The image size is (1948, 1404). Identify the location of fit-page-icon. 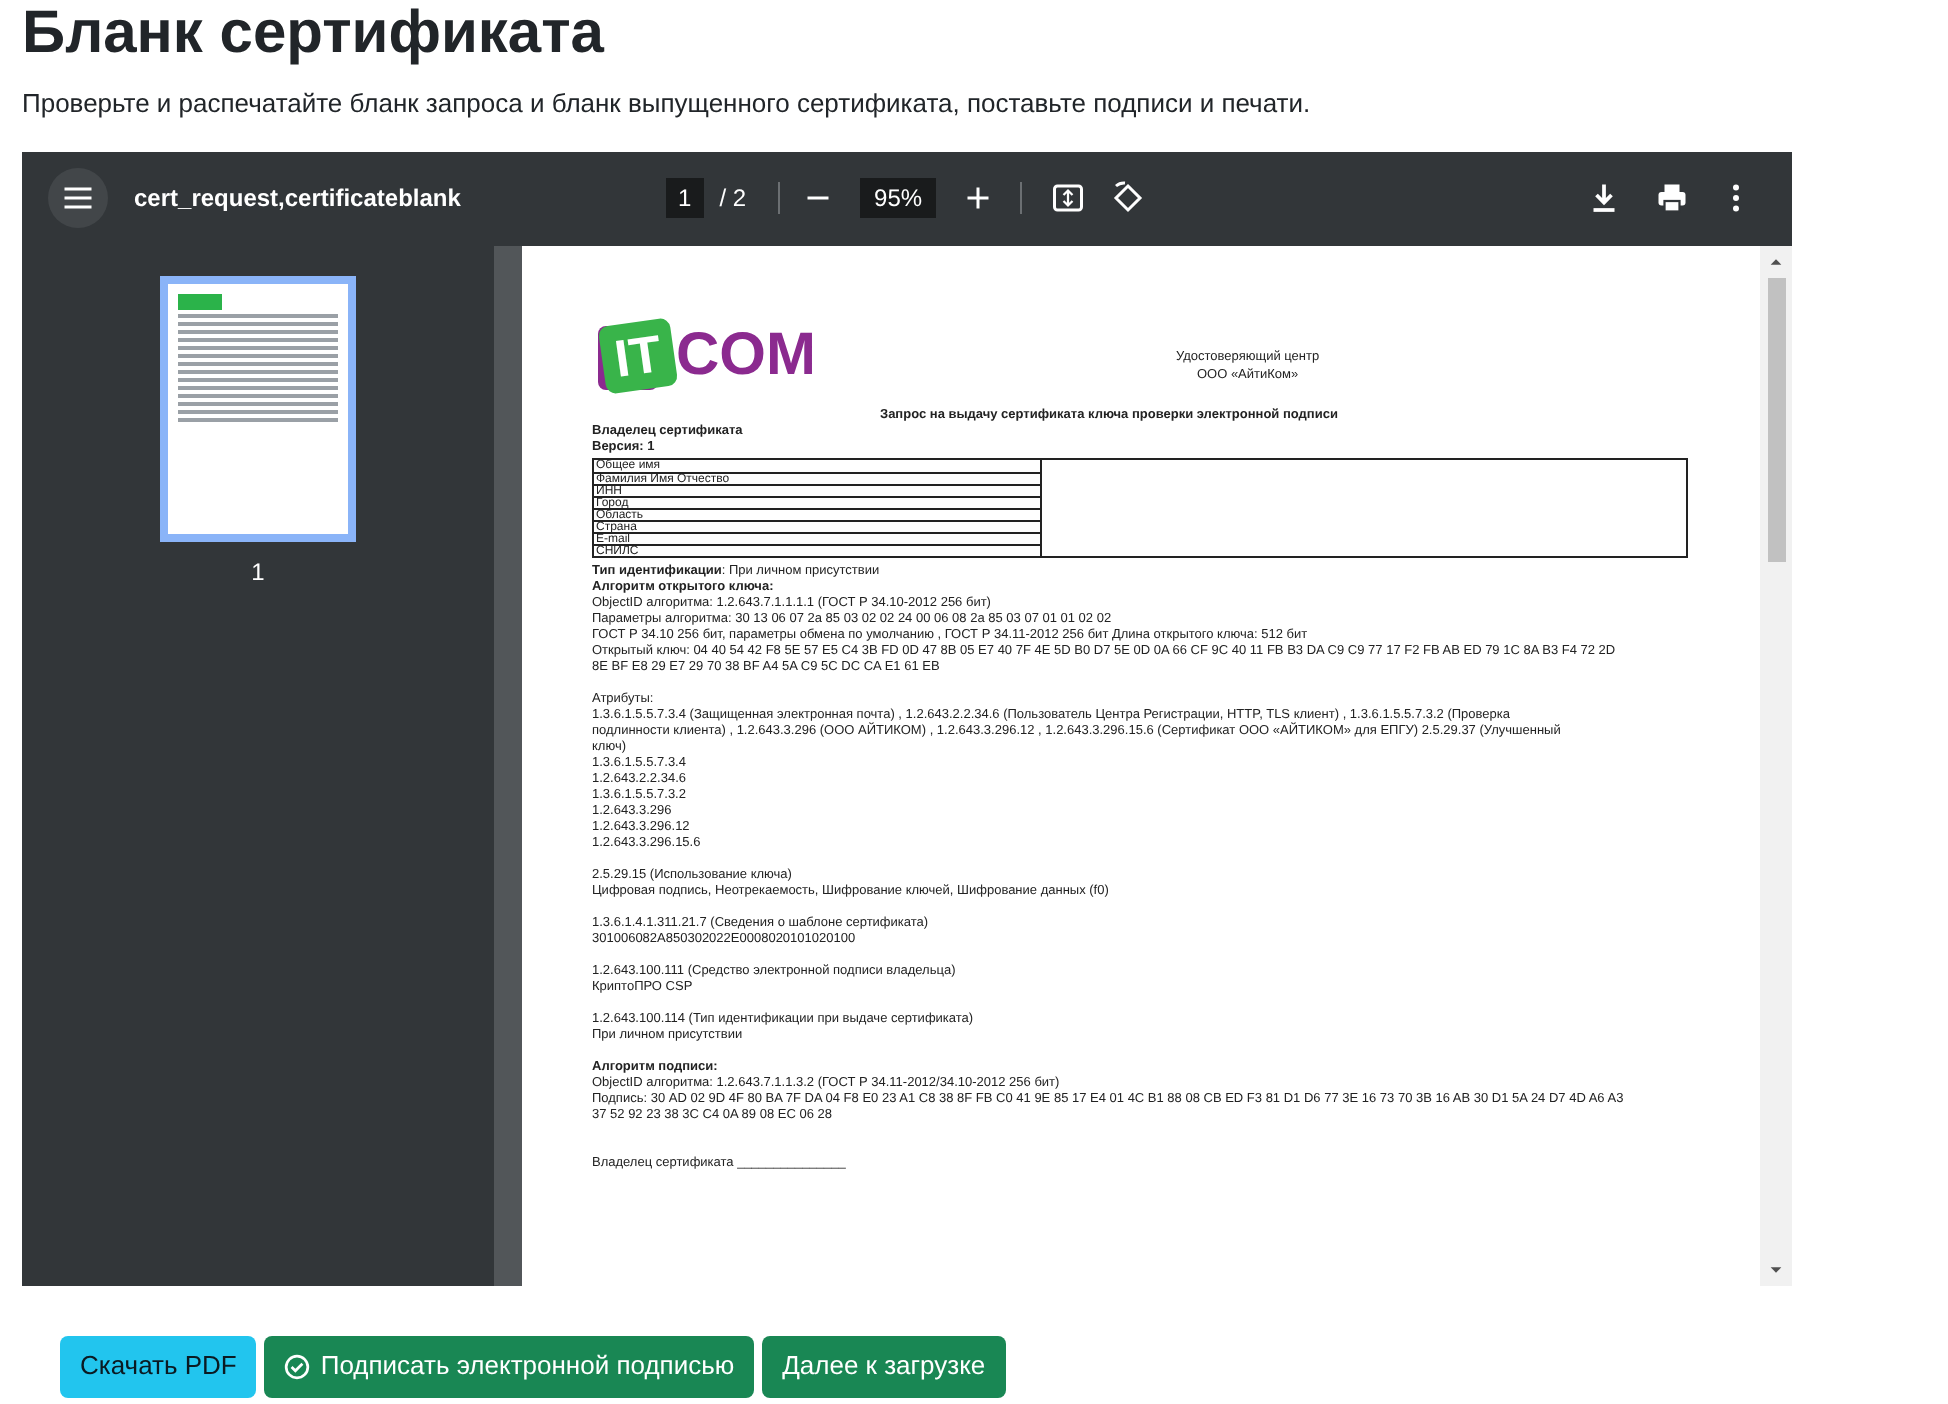
(1068, 198).